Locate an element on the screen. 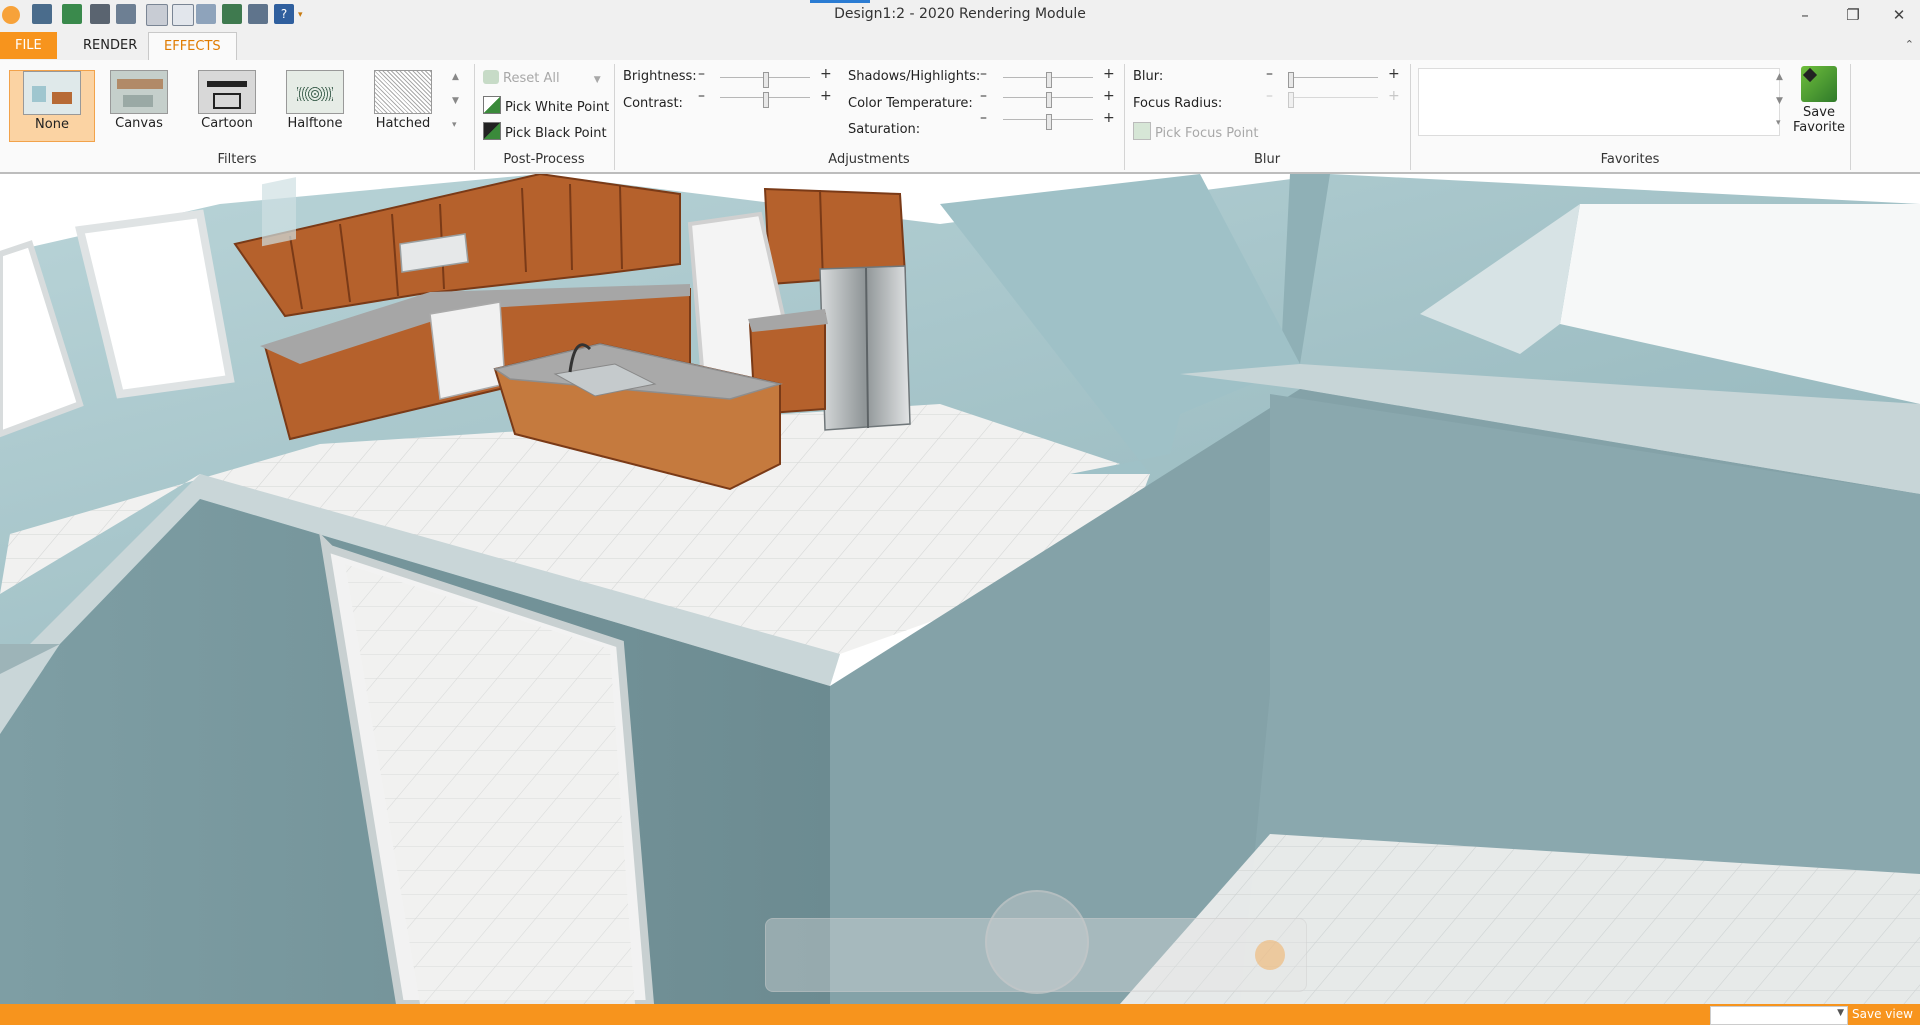  brightness-slider is located at coordinates (765, 80).